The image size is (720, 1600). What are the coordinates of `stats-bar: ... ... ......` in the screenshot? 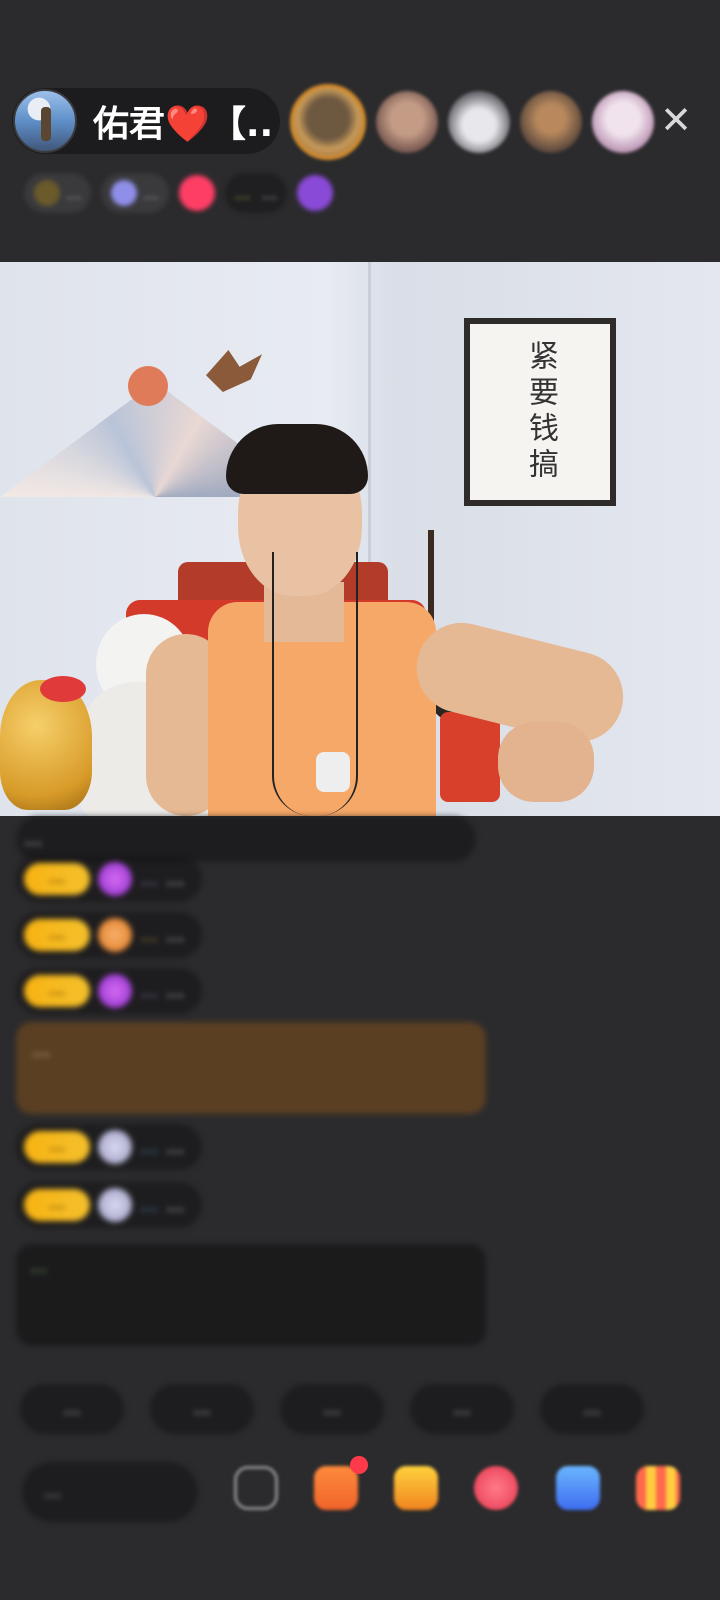 It's located at (179, 193).